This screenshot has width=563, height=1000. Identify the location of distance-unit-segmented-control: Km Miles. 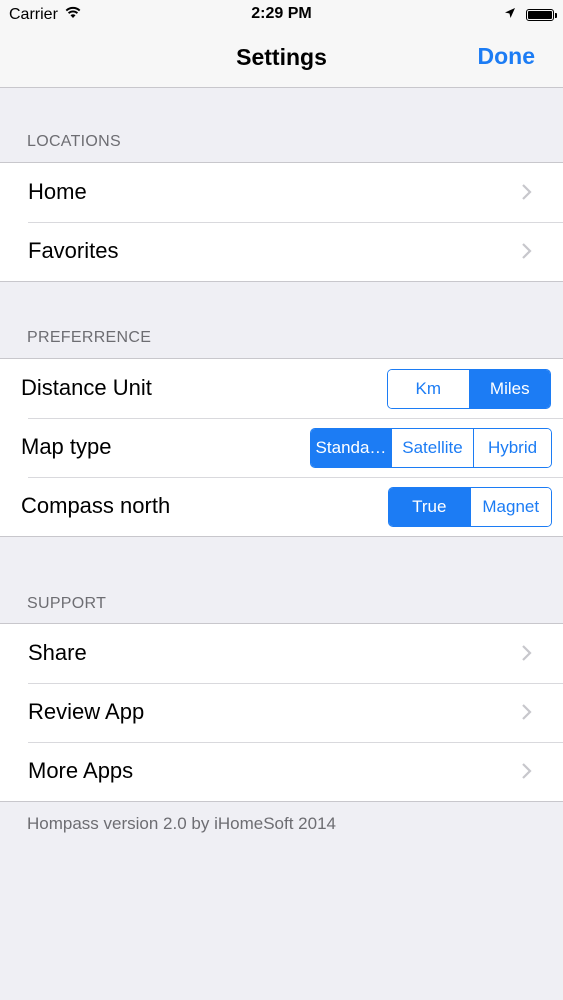
(469, 389).